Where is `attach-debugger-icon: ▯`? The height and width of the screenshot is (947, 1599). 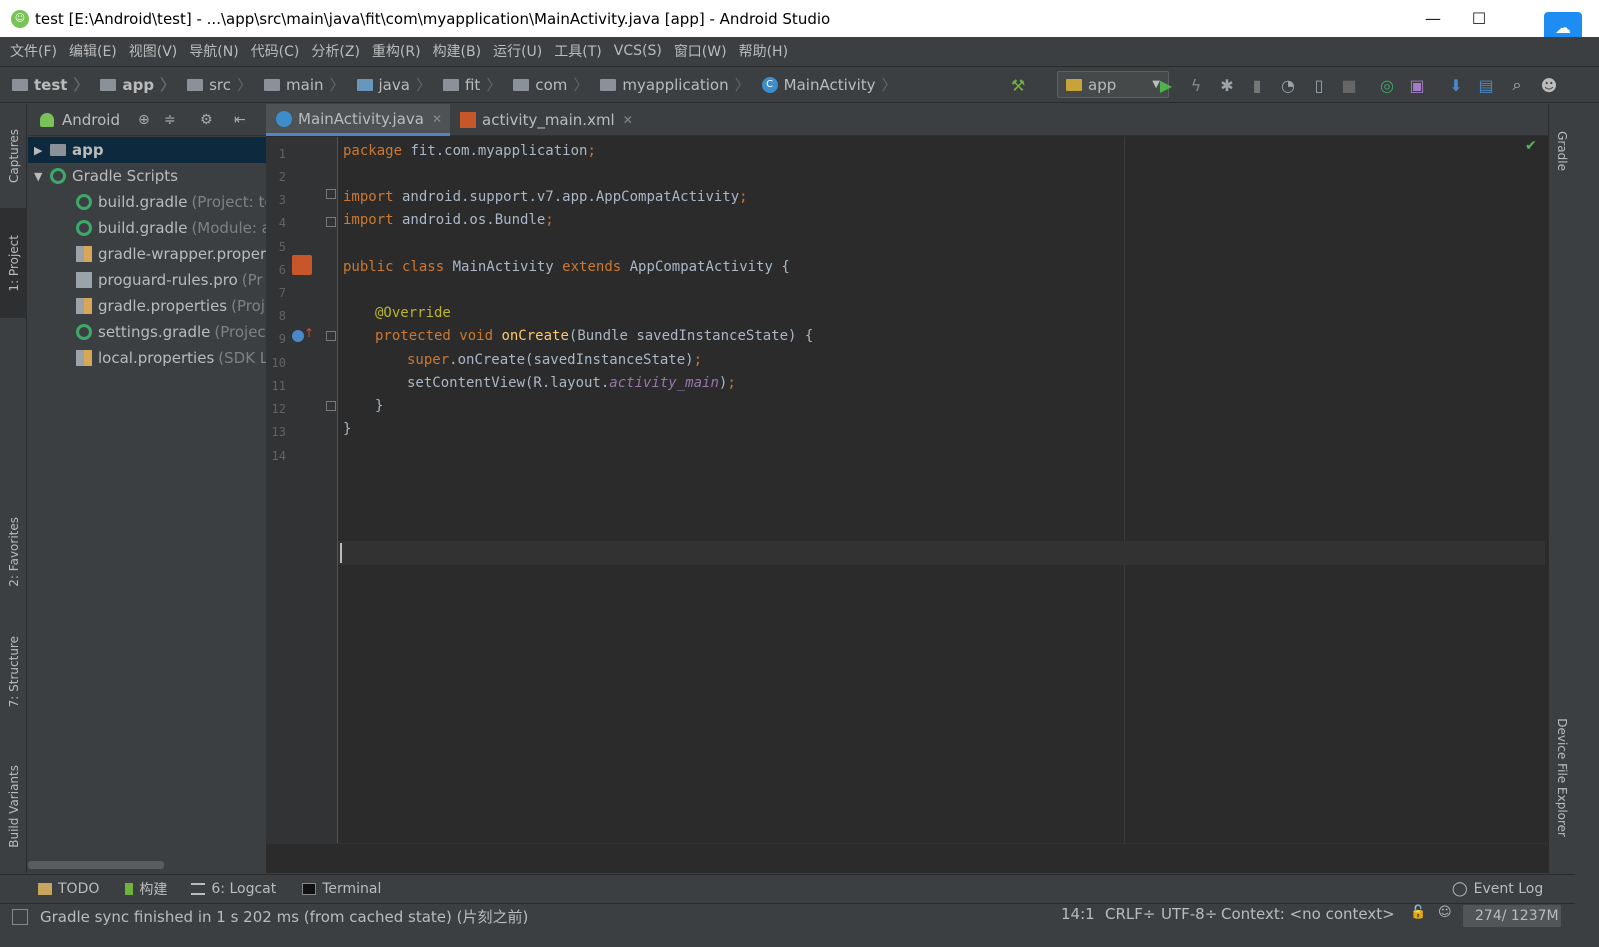 attach-debugger-icon: ▯ is located at coordinates (1319, 85).